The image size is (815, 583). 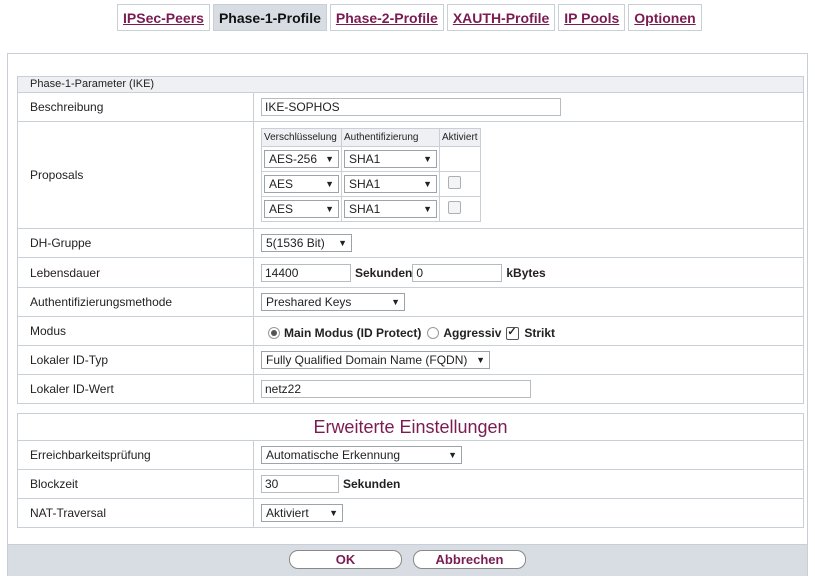 What do you see at coordinates (136, 484) in the screenshot?
I see `blocktime-label: Blockzeit` at bounding box center [136, 484].